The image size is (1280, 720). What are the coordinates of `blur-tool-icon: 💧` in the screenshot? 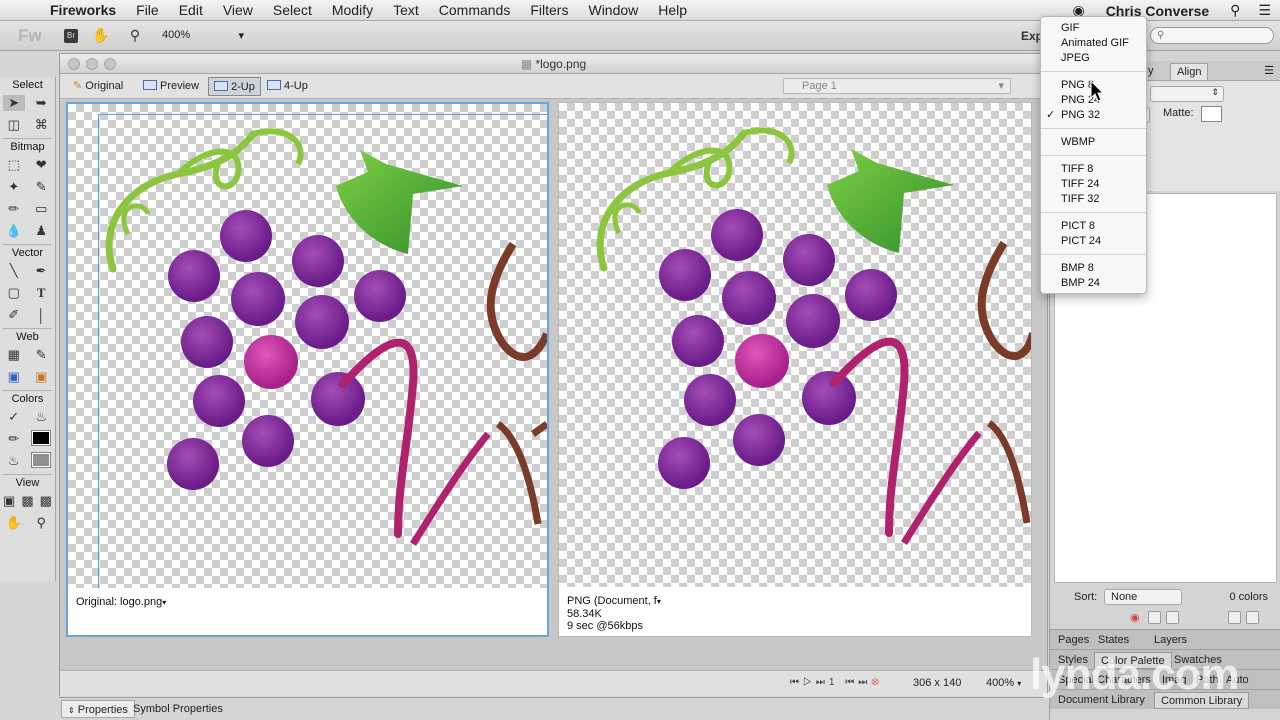 It's located at (14, 231).